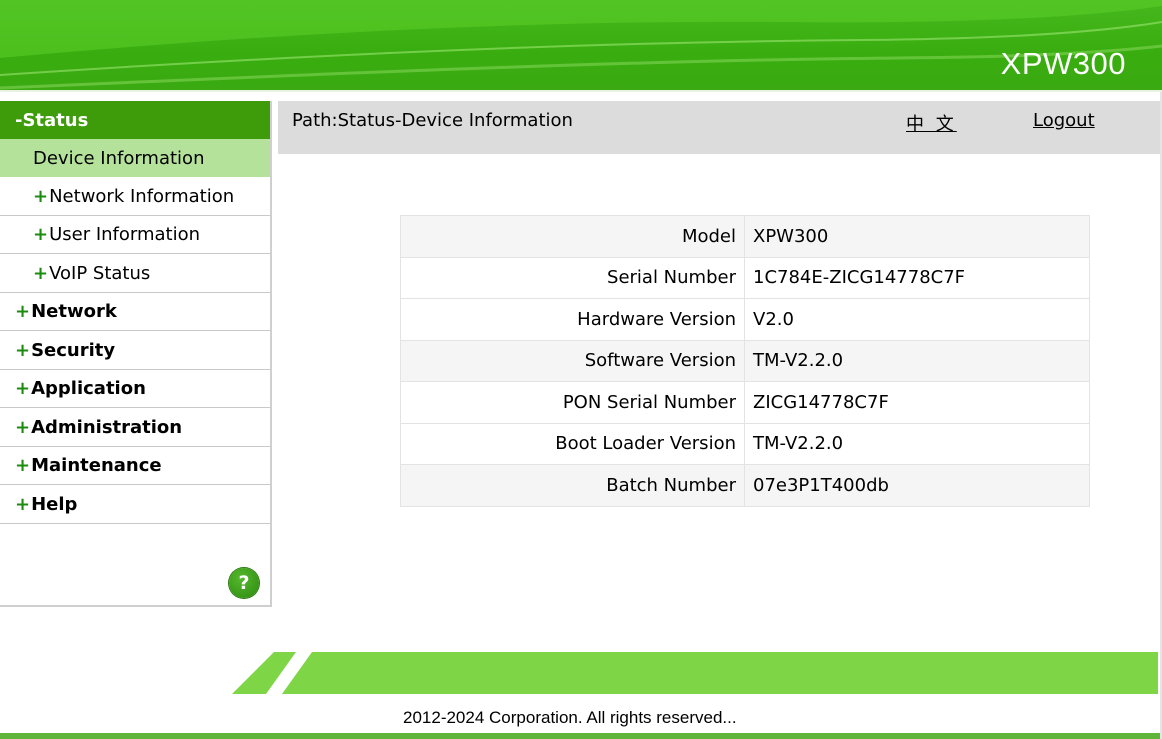 The image size is (1162, 739). I want to click on table-row: Hardware Version V2.0, so click(745, 319).